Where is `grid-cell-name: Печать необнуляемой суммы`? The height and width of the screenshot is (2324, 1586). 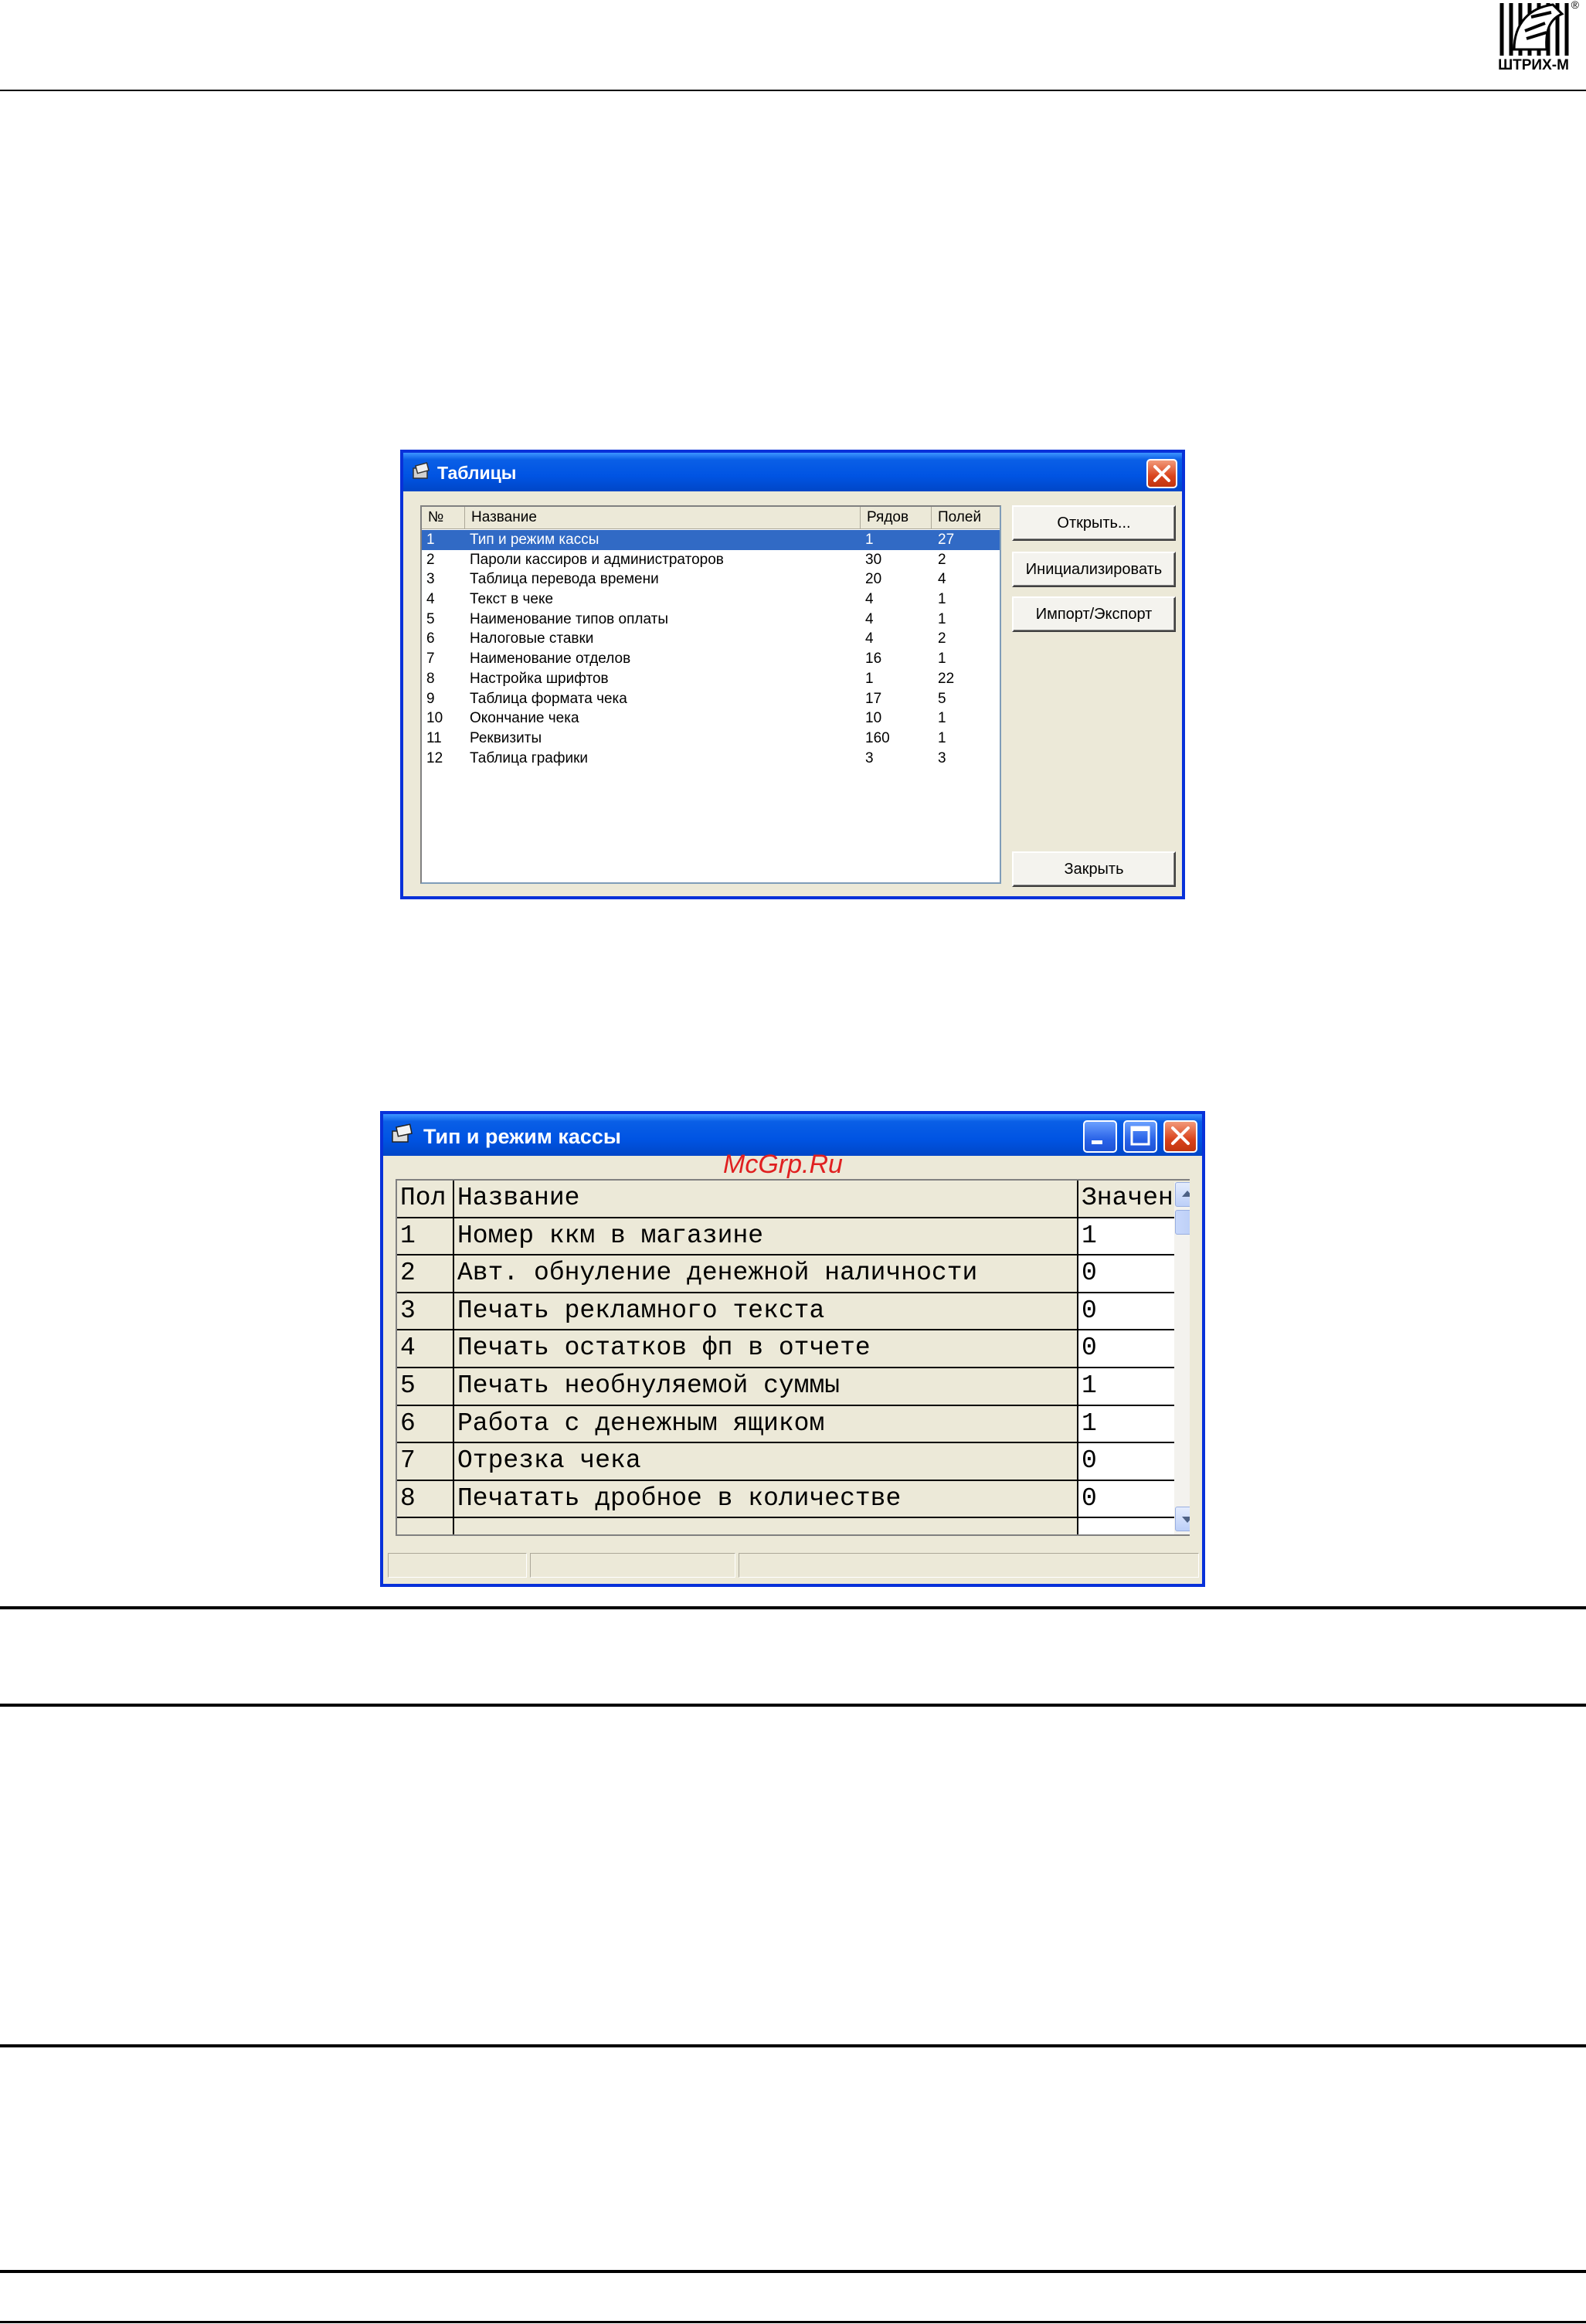 grid-cell-name: Печать необнуляемой суммы is located at coordinates (766, 1387).